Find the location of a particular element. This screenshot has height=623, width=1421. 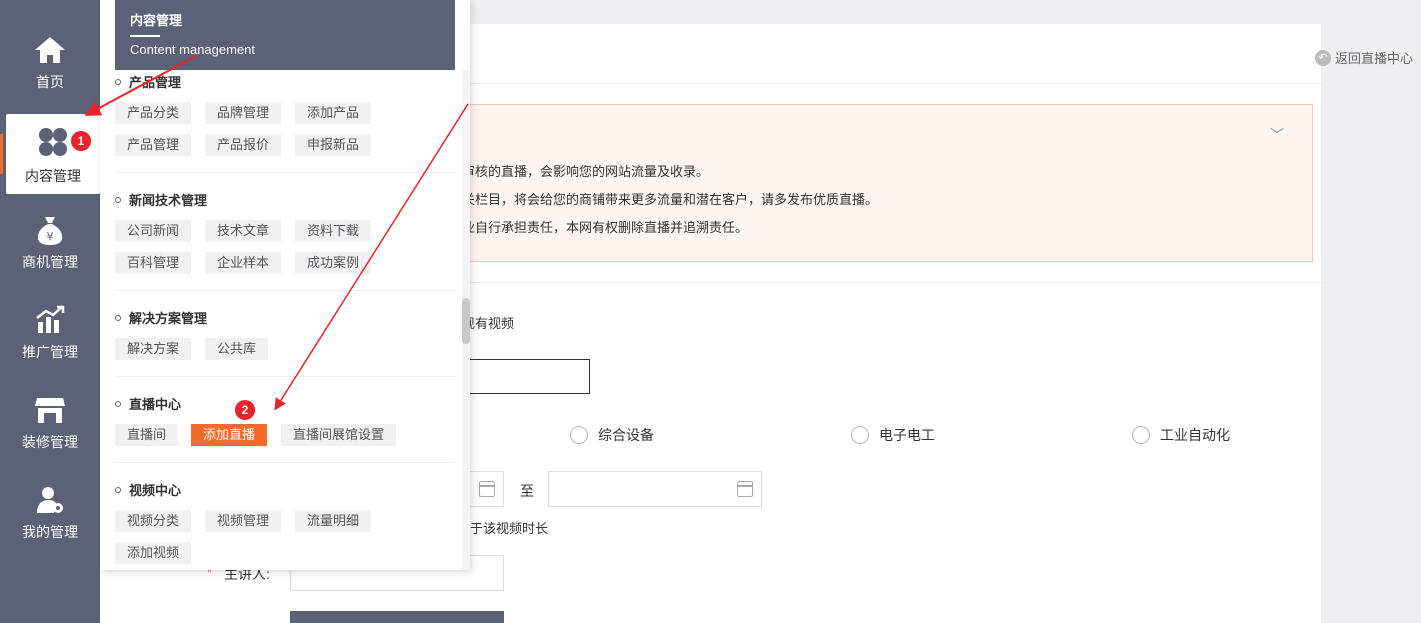

sidebar-item-mine: 我的管理 is located at coordinates (50, 524).